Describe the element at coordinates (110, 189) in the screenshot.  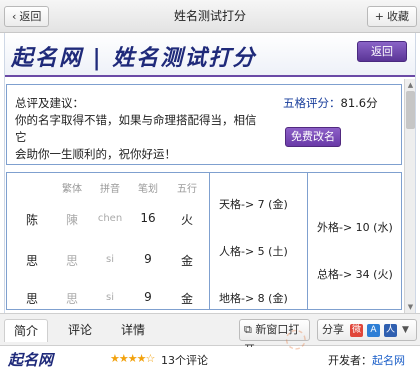
I see `header-pinyin: 拼音` at that location.